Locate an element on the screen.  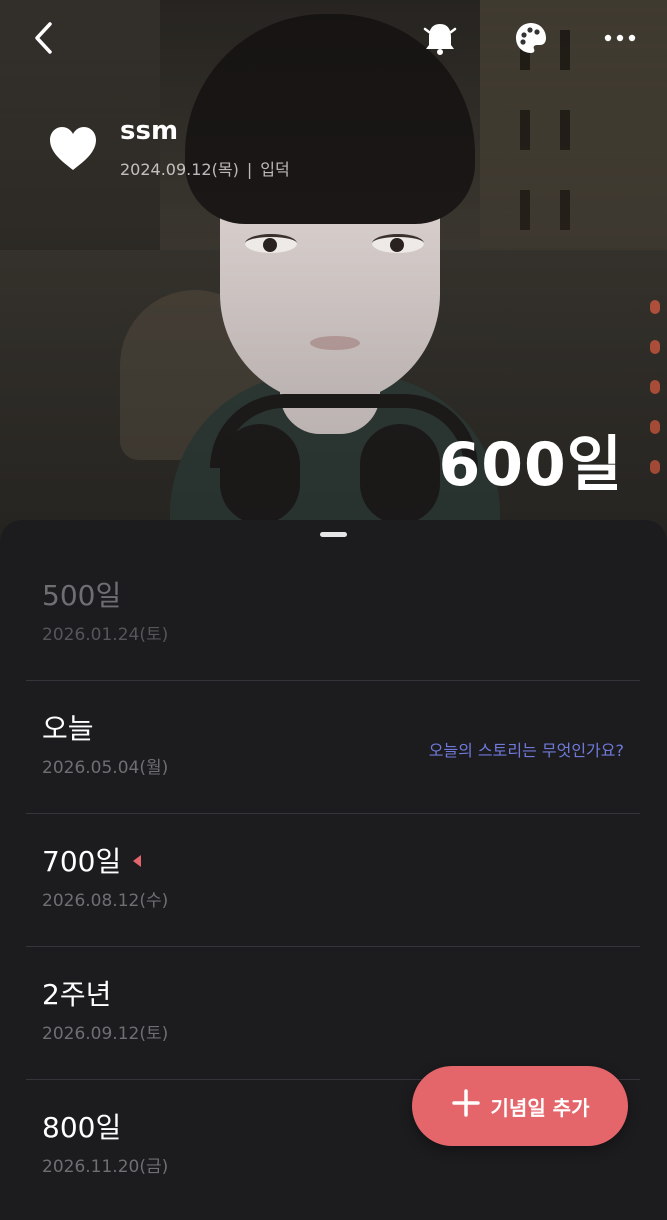
anniversary-date: 2026.11.20(금) is located at coordinates (105, 1167).